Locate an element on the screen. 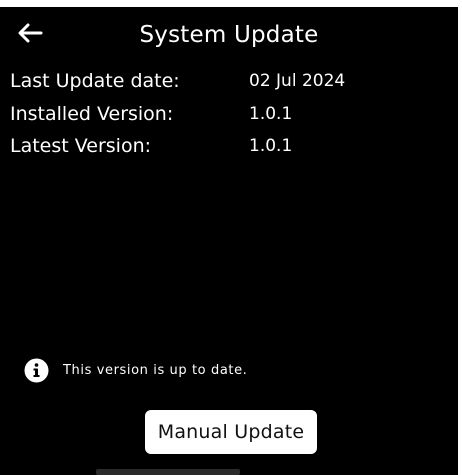  status-text: This version is up to date. is located at coordinates (155, 370).